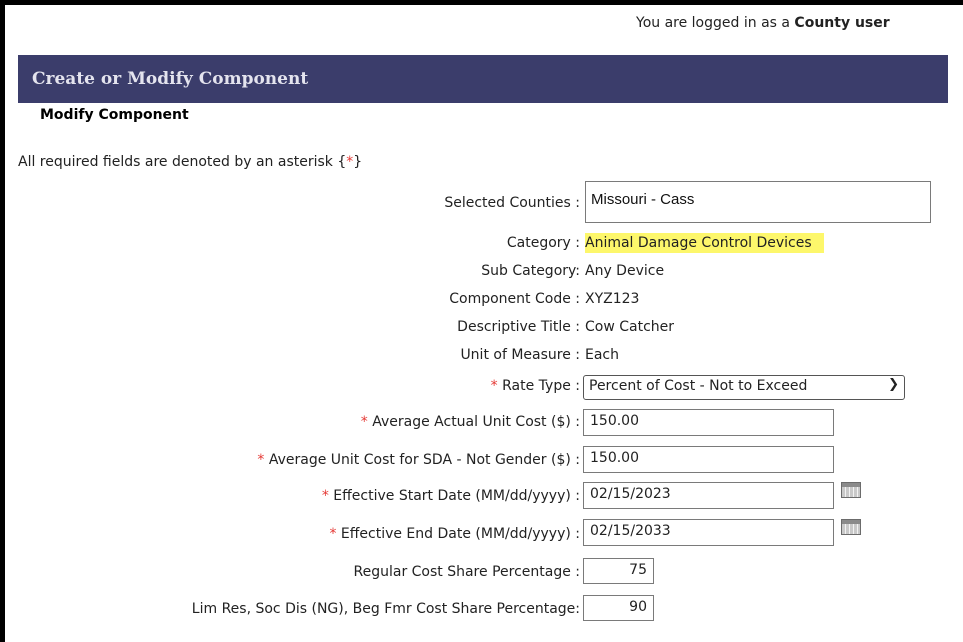  Describe the element at coordinates (758, 202) in the screenshot. I see `selected-counties-box: Missouri - Cass` at that location.